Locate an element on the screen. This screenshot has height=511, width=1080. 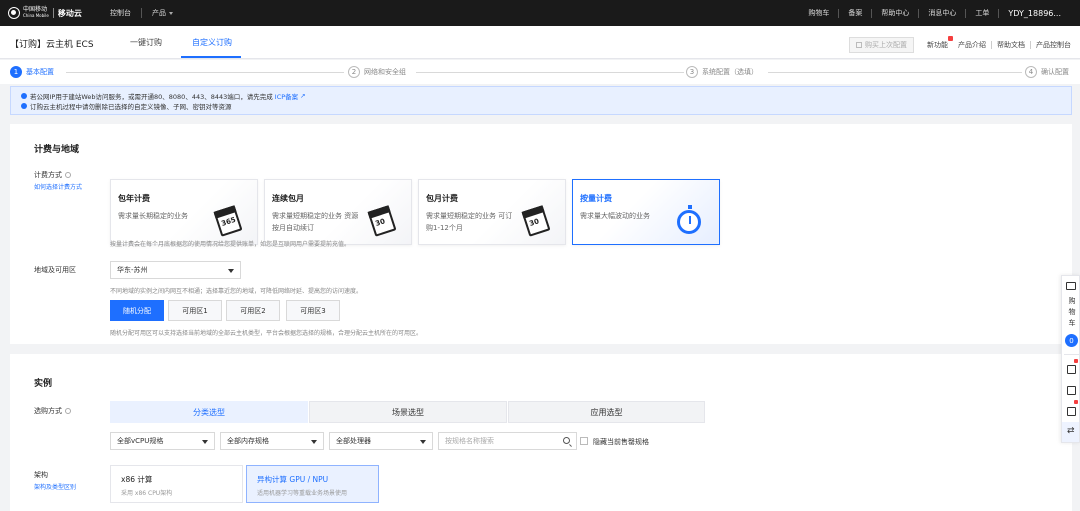
stopwatch-icon is located at coordinates (689, 219).